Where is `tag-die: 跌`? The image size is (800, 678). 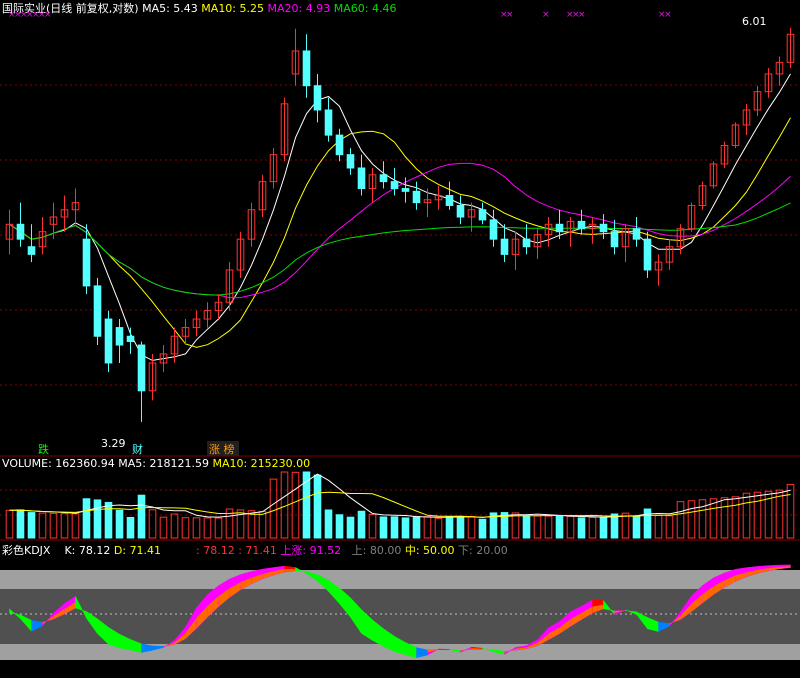 tag-die: 跌 is located at coordinates (43, 449).